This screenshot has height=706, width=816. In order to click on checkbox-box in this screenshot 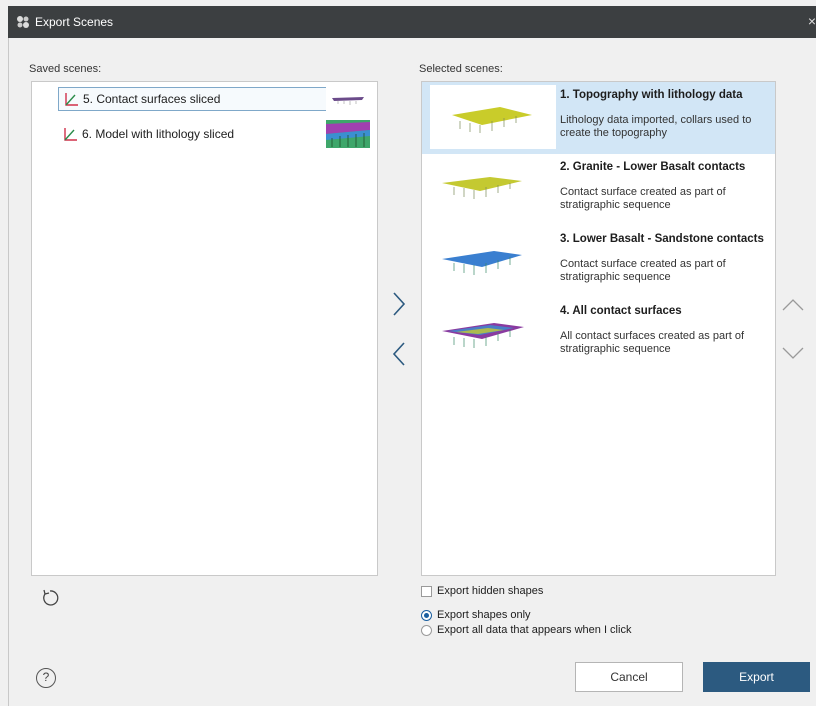, I will do `click(426, 591)`.